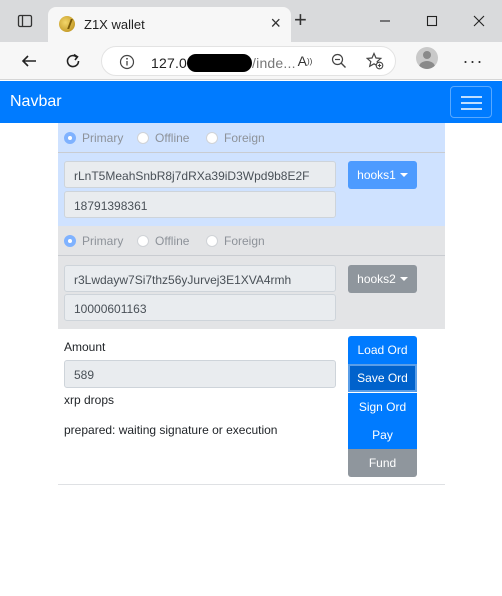 The width and height of the screenshot is (502, 596). What do you see at coordinates (169, 63) in the screenshot?
I see `url-prefix: 127.0` at bounding box center [169, 63].